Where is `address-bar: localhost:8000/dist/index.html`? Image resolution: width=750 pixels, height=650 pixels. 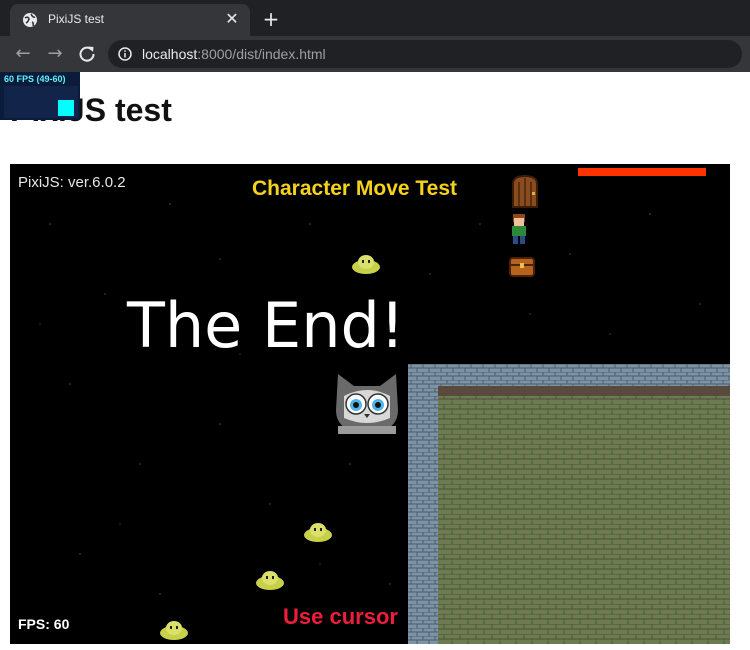
address-bar: localhost:8000/dist/index.html is located at coordinates (425, 54).